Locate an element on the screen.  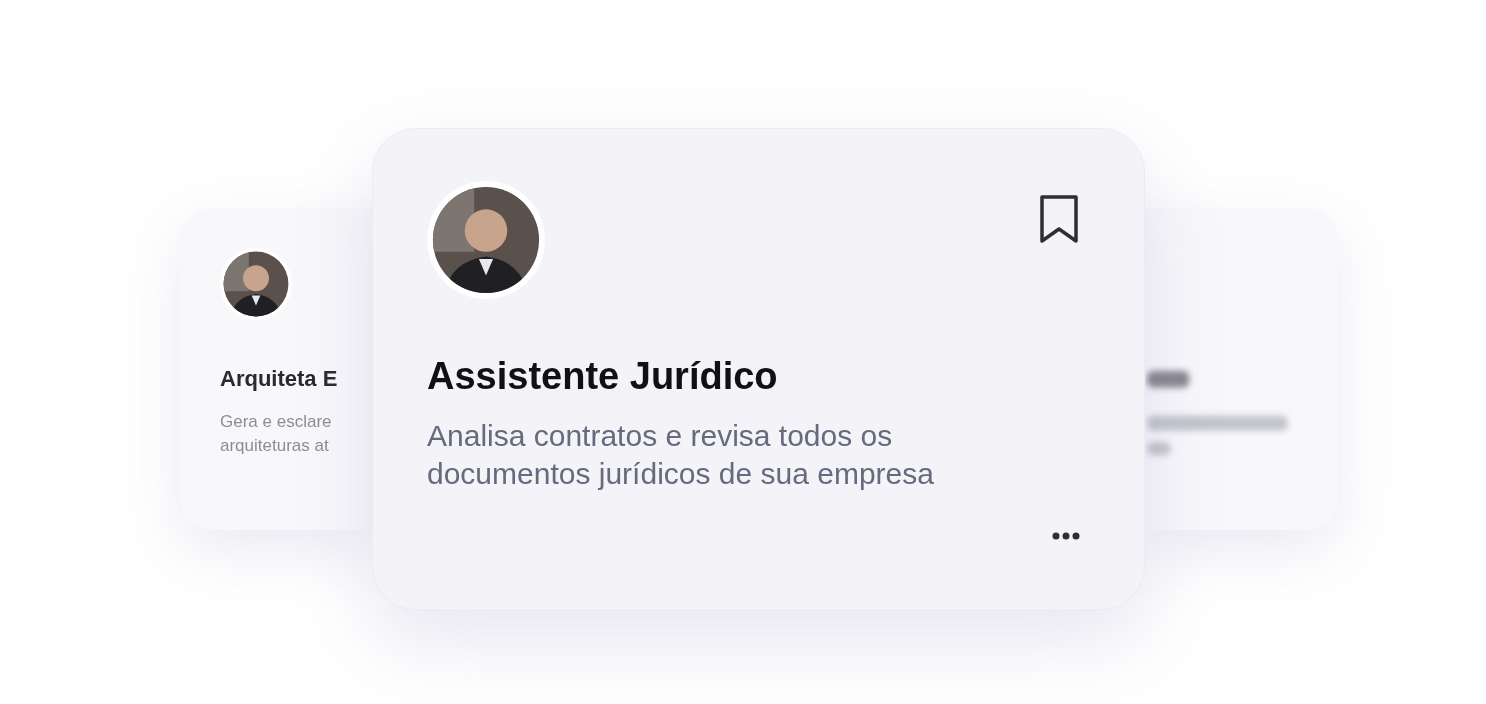
assistant-card: Arquiteta E Gera e esclare arquiteturas at is located at coordinates (276, 369).